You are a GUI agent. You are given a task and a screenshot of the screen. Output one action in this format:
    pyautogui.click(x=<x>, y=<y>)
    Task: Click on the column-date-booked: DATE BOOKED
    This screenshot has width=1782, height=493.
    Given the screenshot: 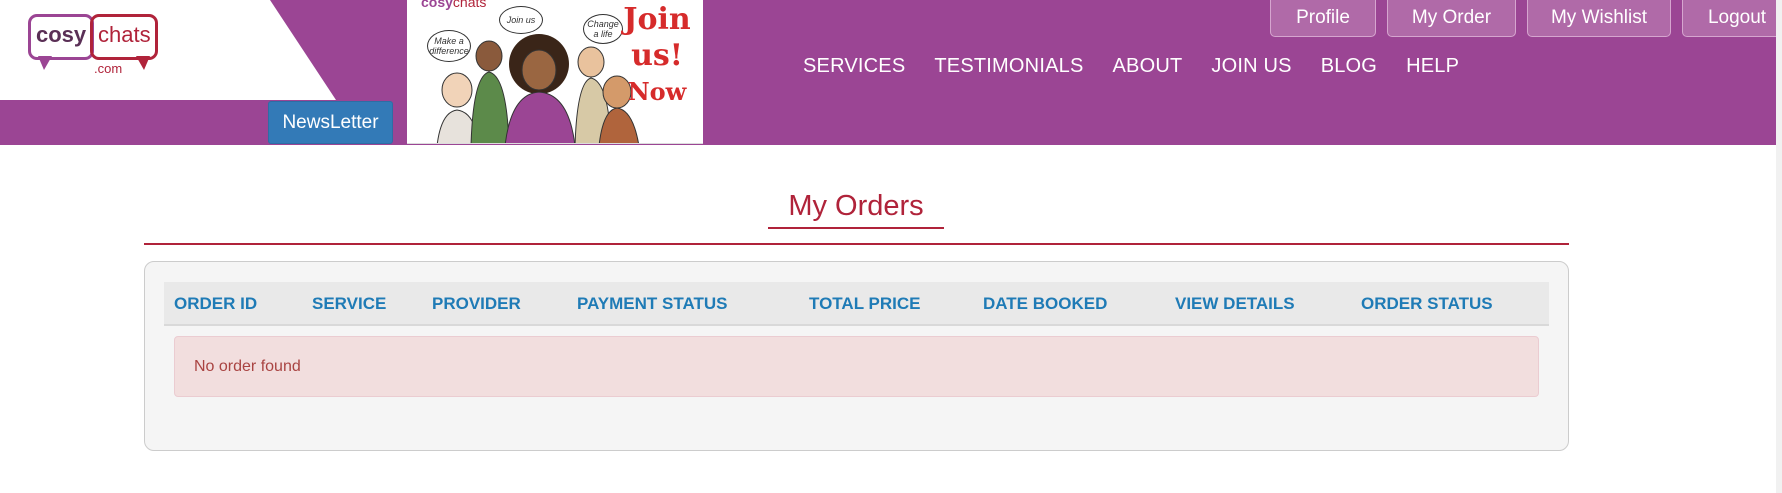 What is the action you would take?
    pyautogui.click(x=1045, y=304)
    